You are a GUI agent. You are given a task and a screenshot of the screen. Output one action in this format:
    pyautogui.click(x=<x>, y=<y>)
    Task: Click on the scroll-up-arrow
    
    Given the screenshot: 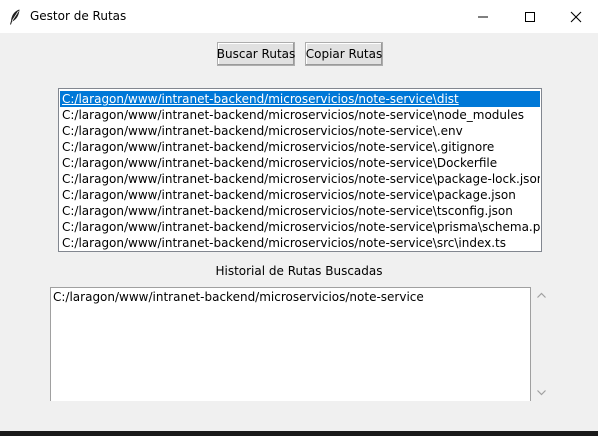 What is the action you would take?
    pyautogui.click(x=541, y=295)
    